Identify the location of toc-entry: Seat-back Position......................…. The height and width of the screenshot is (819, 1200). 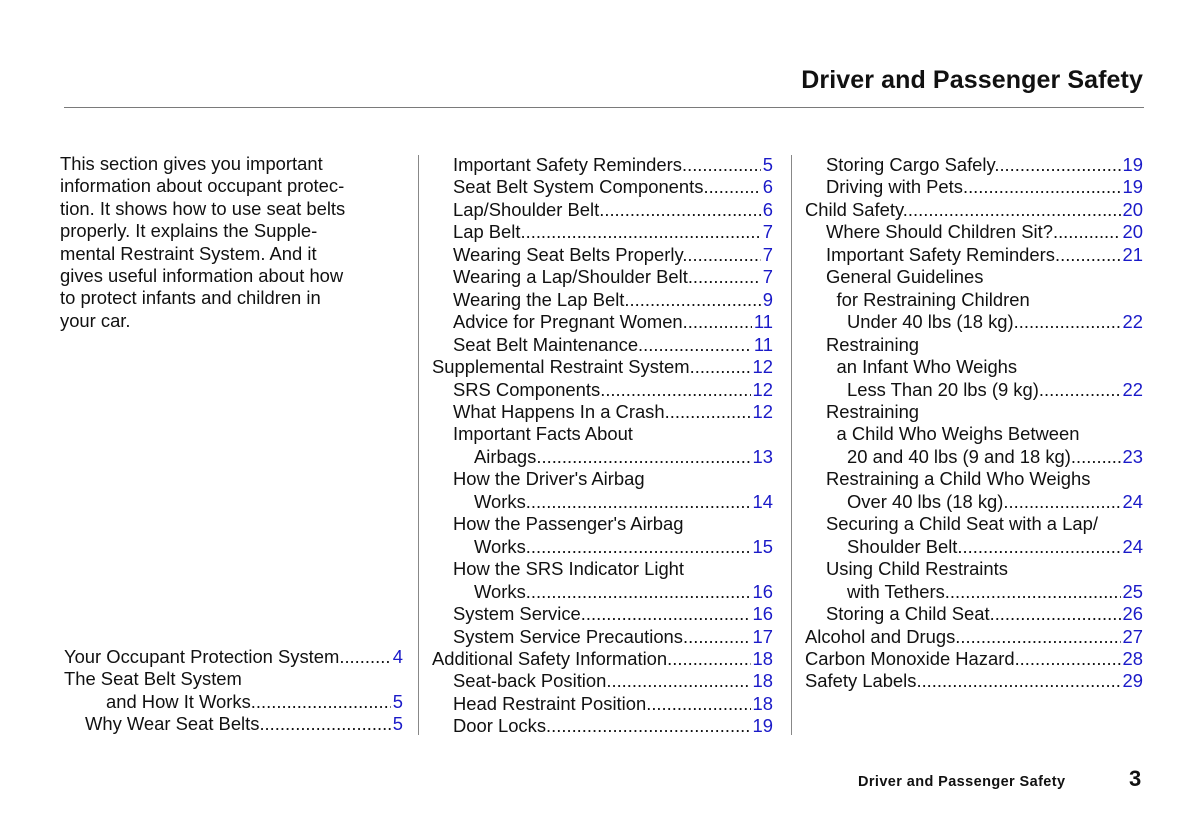
(602, 681).